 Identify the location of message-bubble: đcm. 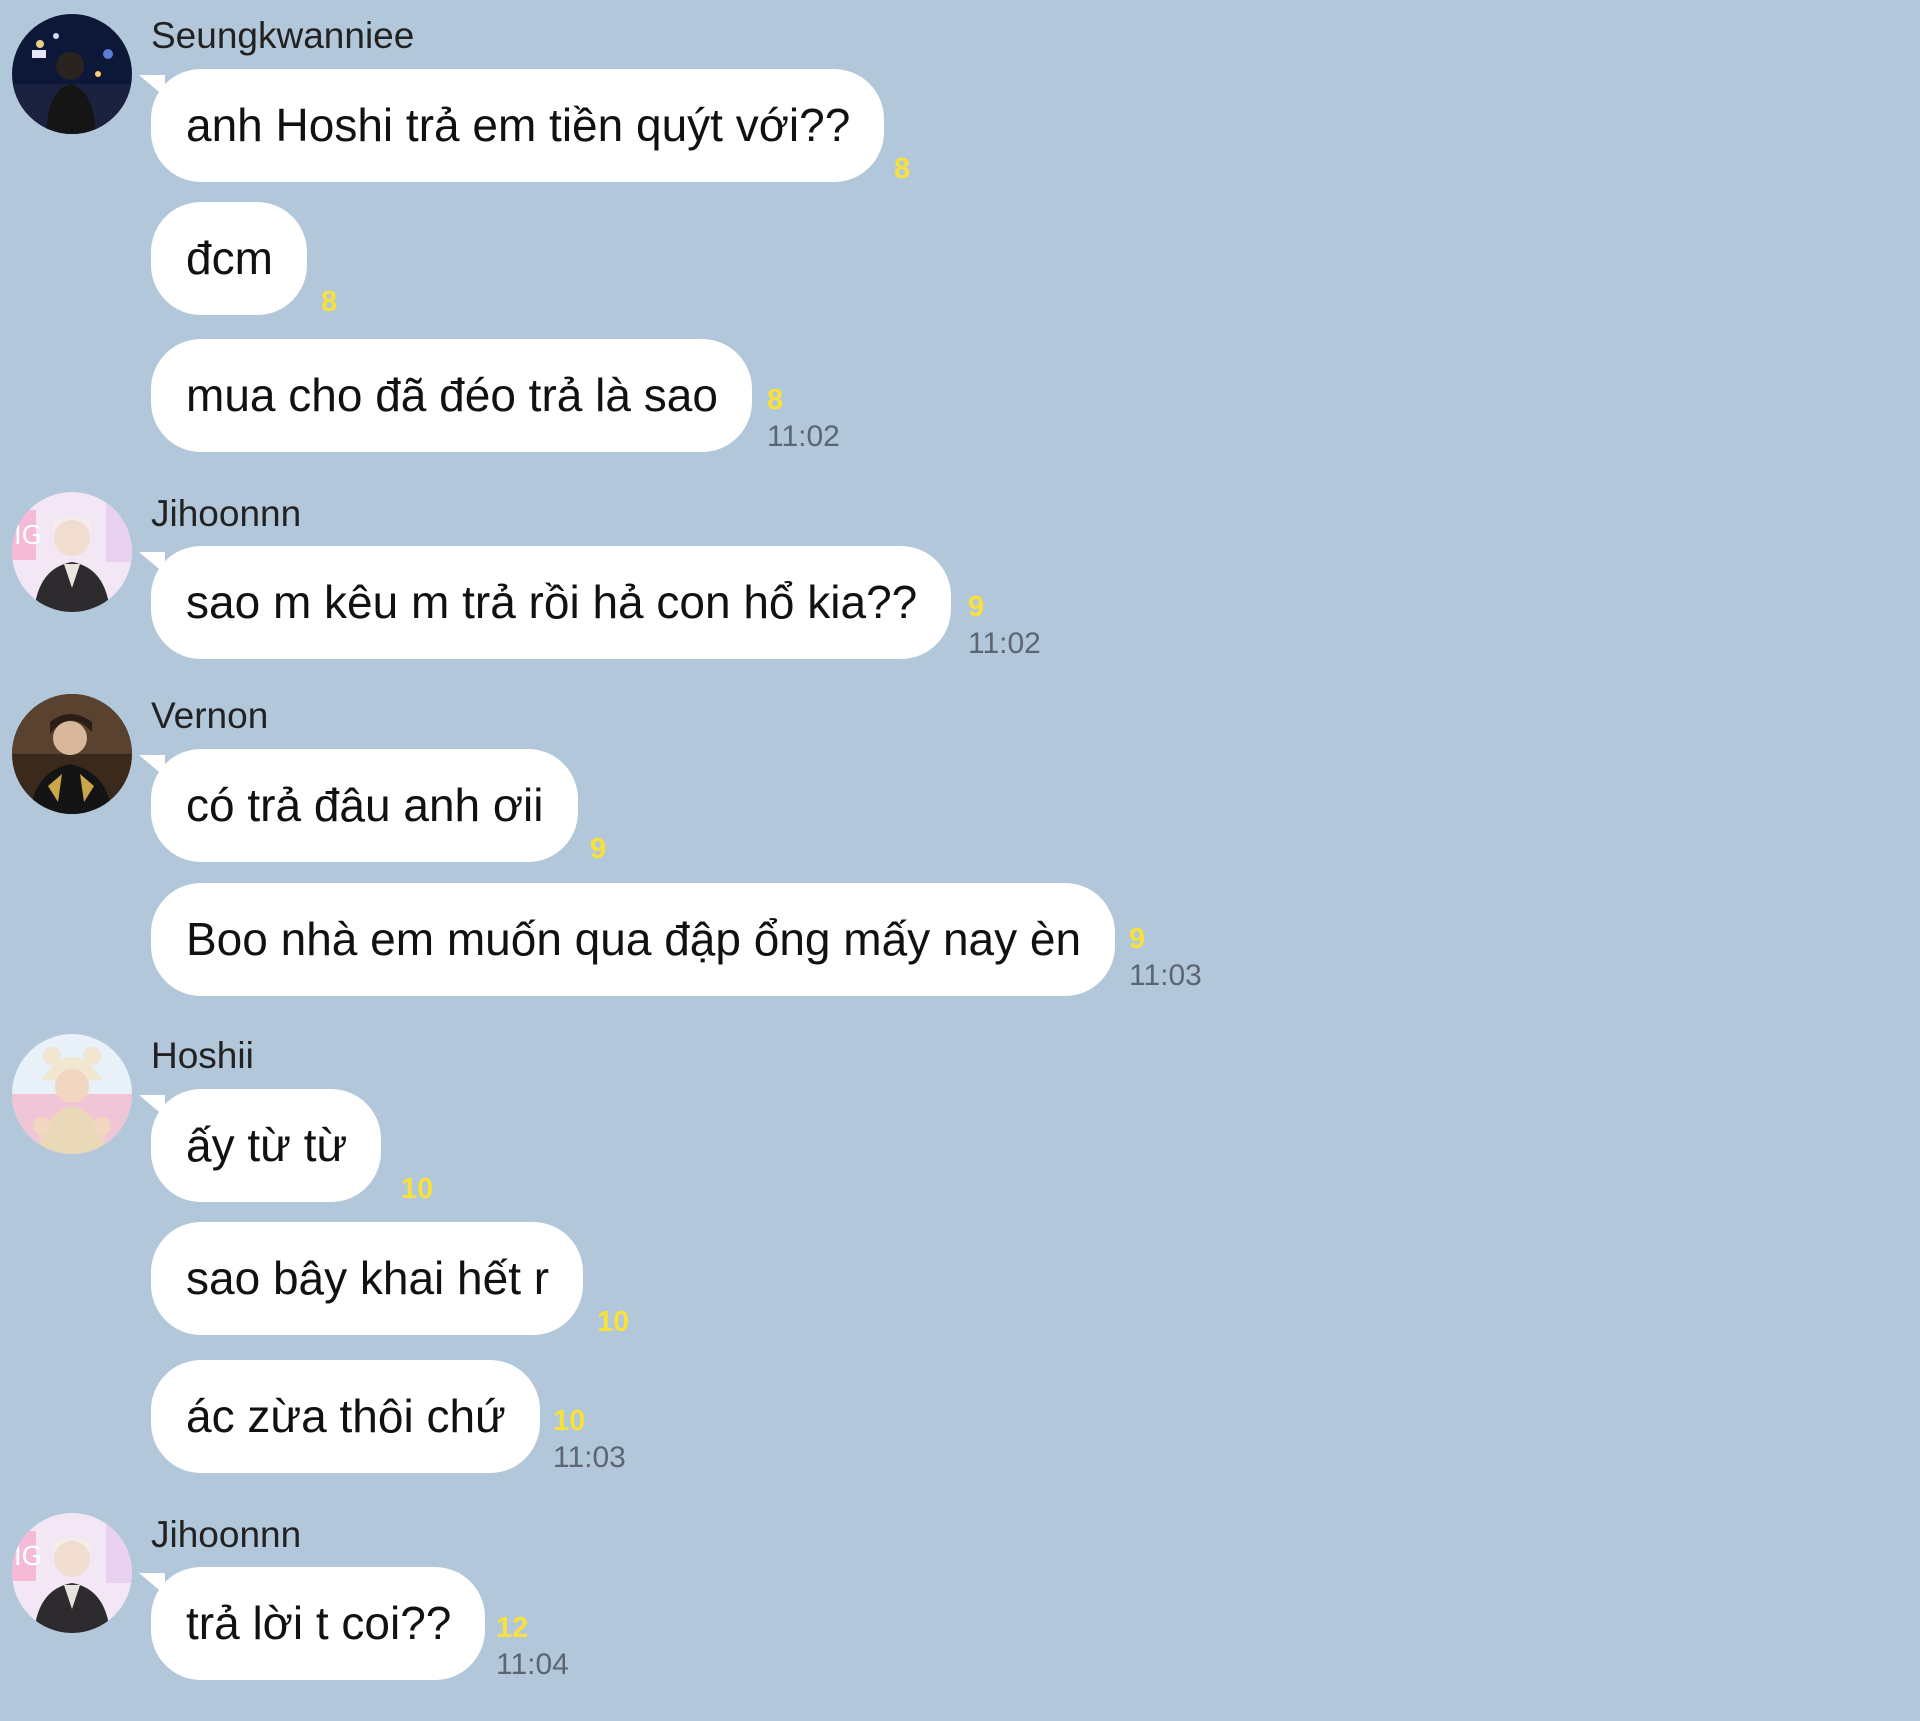
(229, 258).